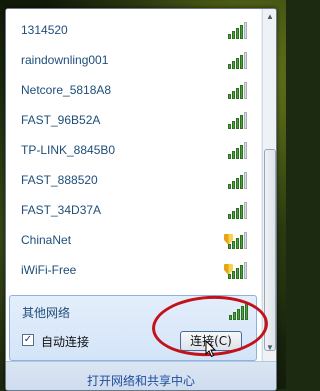  I want to click on auto-connect-checkbox: ✓, so click(28, 340).